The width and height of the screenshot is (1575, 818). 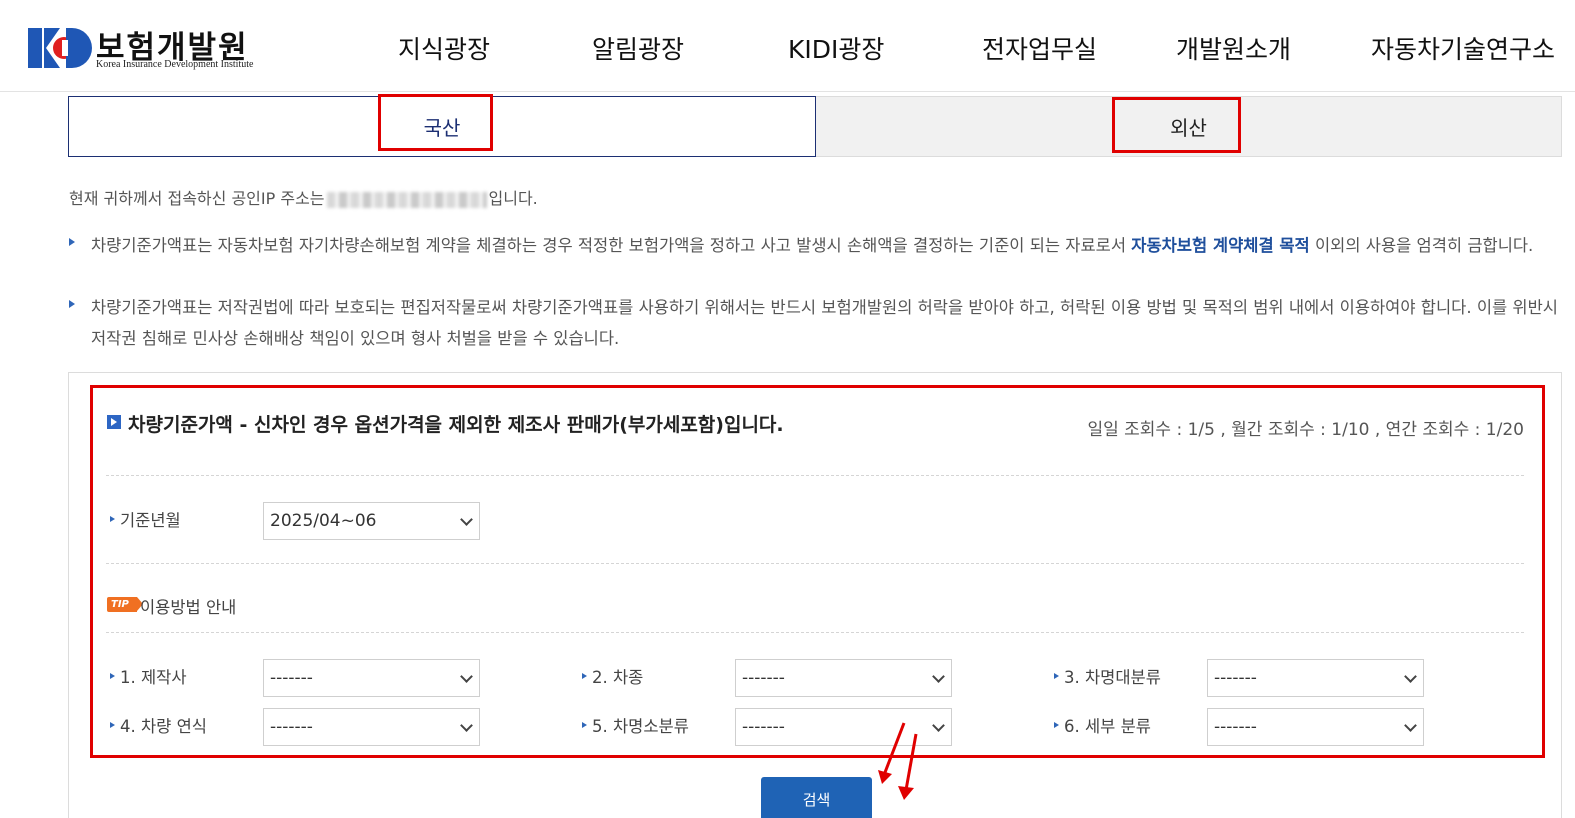 What do you see at coordinates (1039, 48) in the screenshot?
I see `nav-e-office: 전자업무실` at bounding box center [1039, 48].